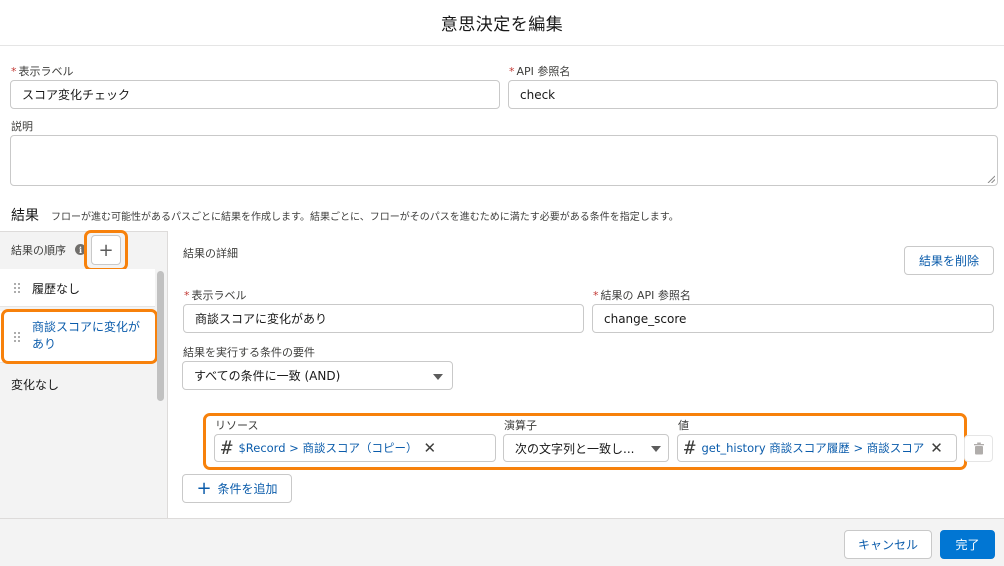  I want to click on modal-title: 意思決定を編集, so click(502, 25).